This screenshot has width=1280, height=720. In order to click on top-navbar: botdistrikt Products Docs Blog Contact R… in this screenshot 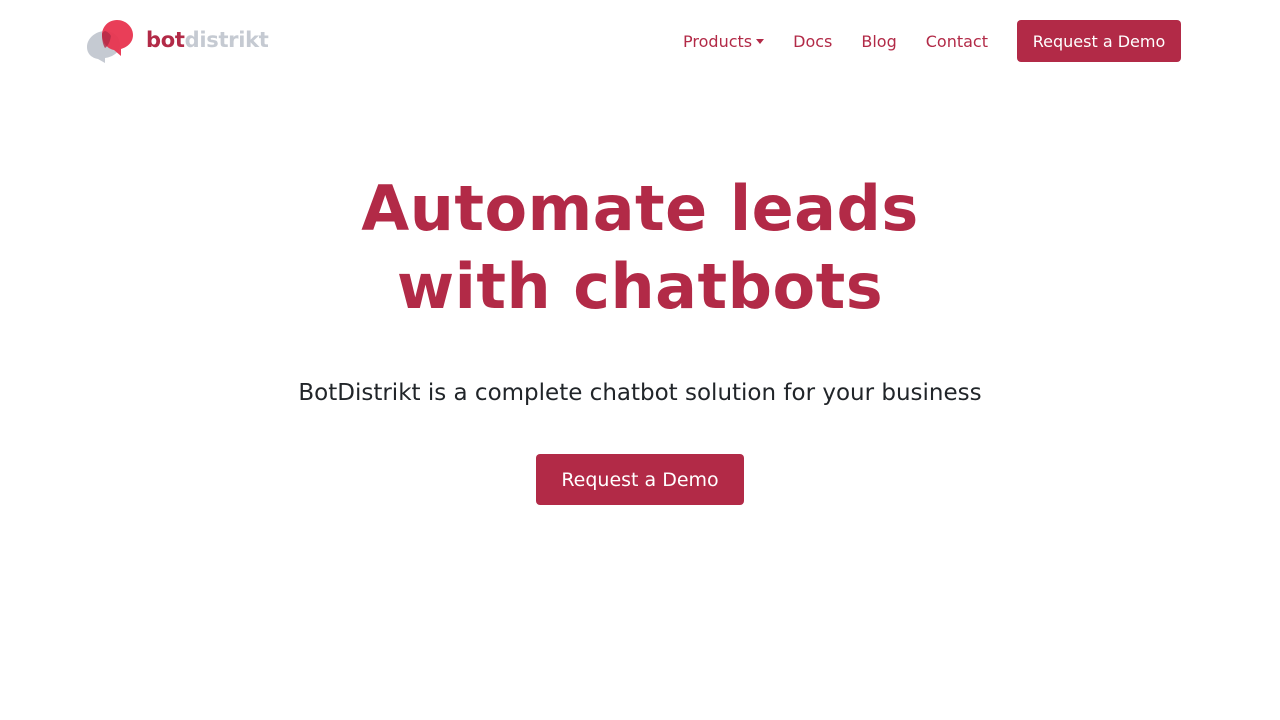, I will do `click(640, 42)`.